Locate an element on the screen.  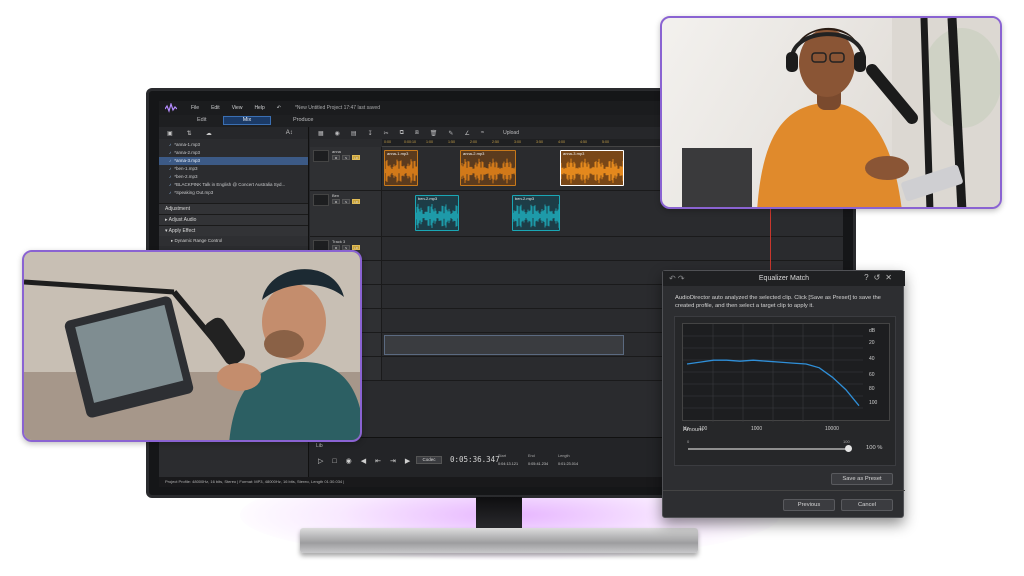
prev-icon: ◀ is located at coordinates (363, 461).